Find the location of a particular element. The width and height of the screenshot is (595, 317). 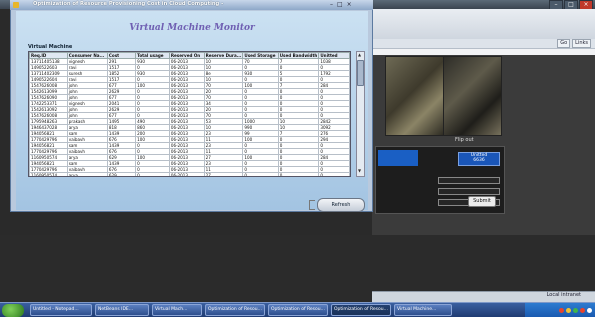

outer-window-controls: – □ × is located at coordinates (571, 5).